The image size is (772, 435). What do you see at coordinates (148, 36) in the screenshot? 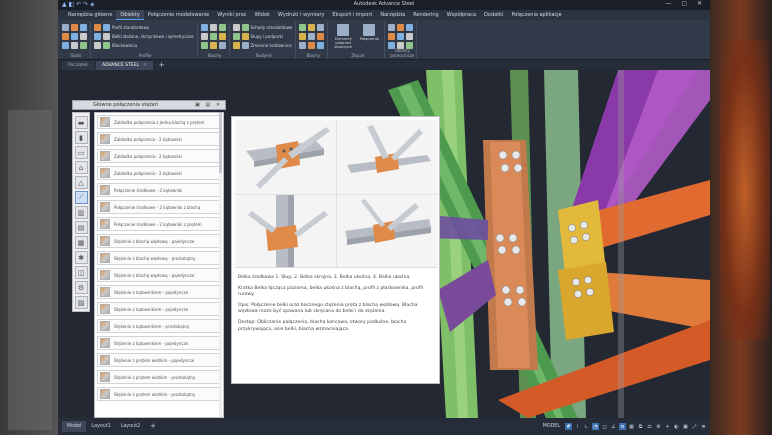
I see `ribbon-tool-button: Belki złożone, skrzynkowe i symetryczne` at bounding box center [148, 36].